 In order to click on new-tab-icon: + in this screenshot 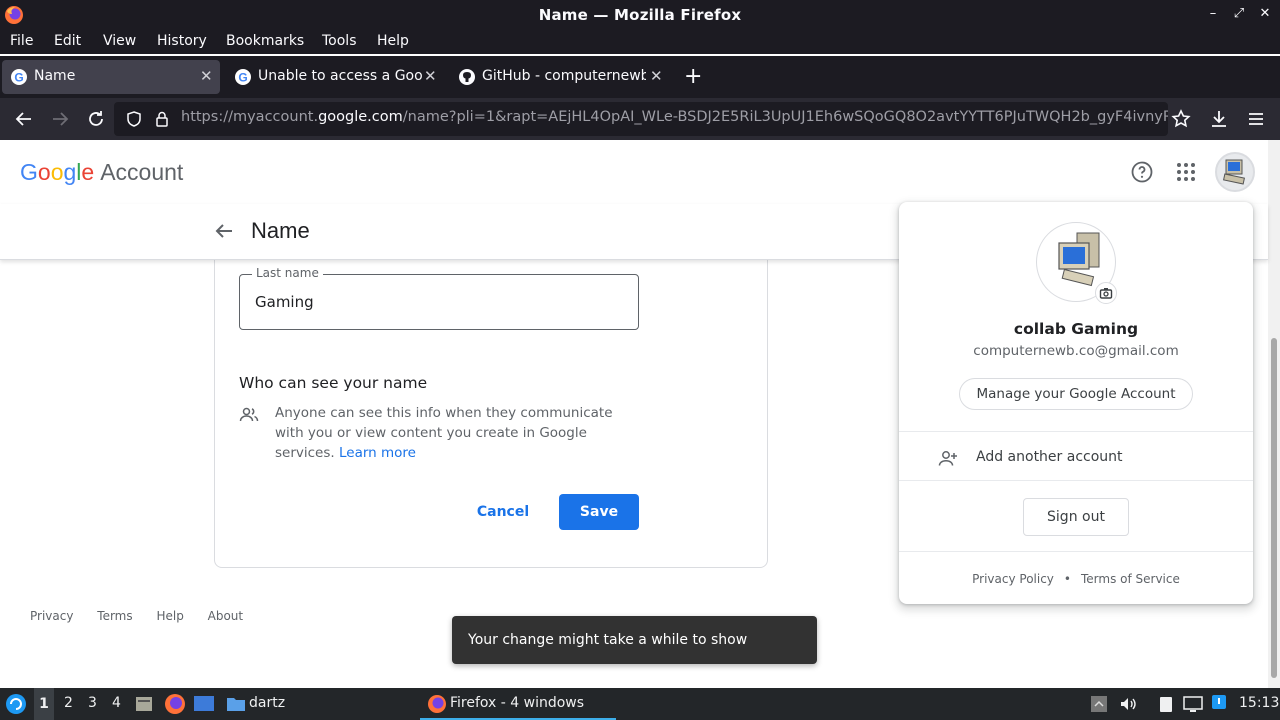, I will do `click(693, 76)`.